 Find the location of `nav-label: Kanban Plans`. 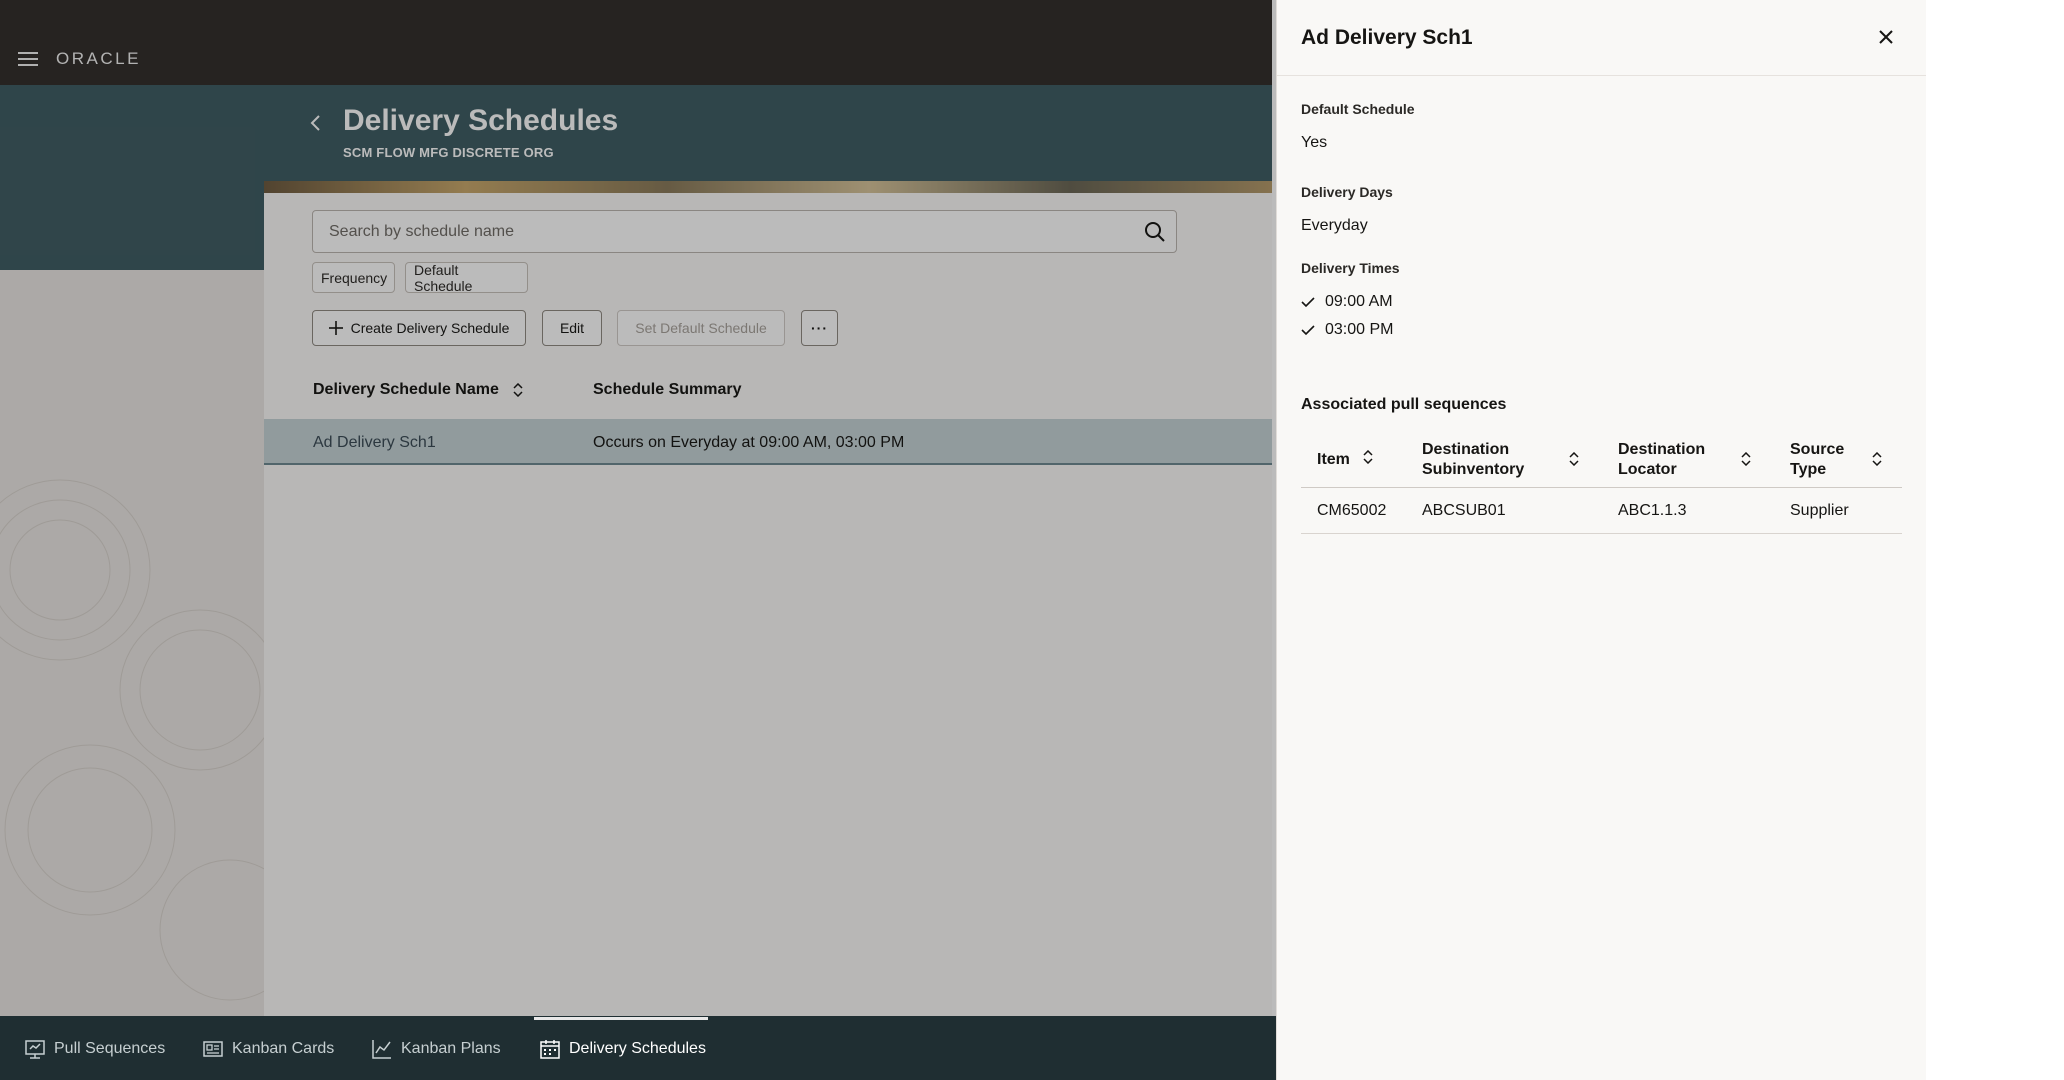

nav-label: Kanban Plans is located at coordinates (451, 1048).